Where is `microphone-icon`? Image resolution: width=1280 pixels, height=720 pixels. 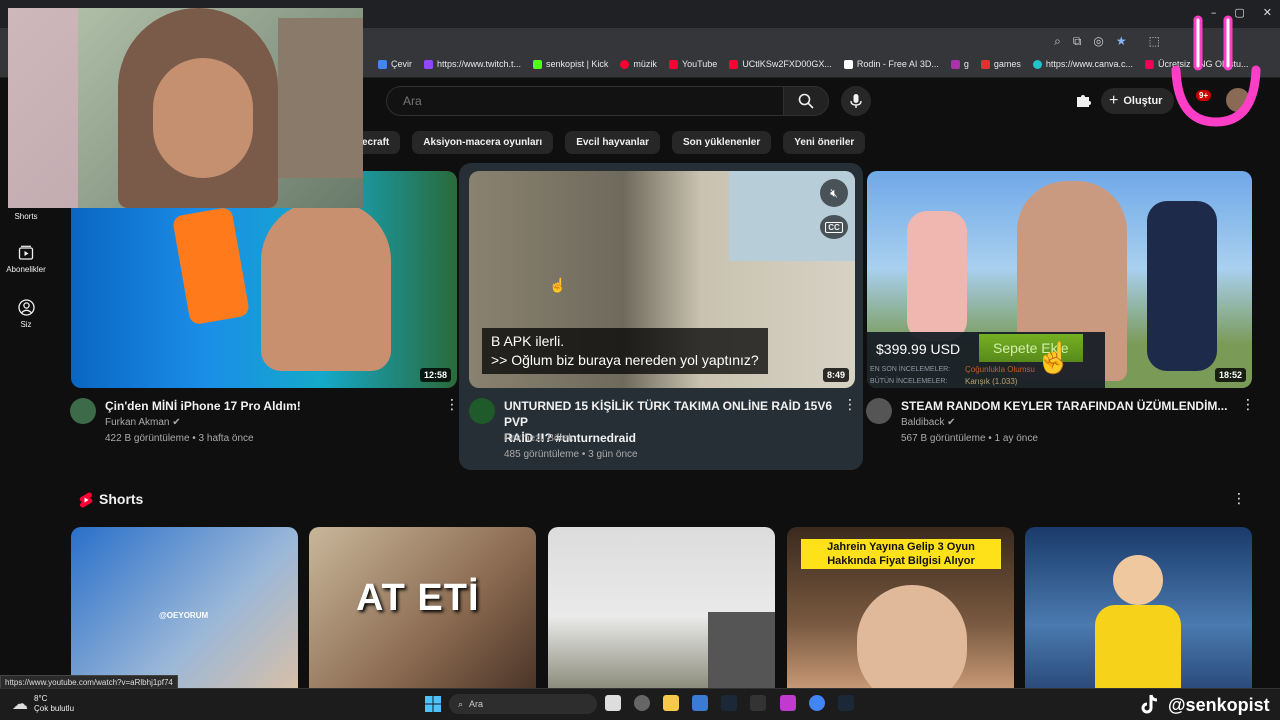 microphone-icon is located at coordinates (856, 101).